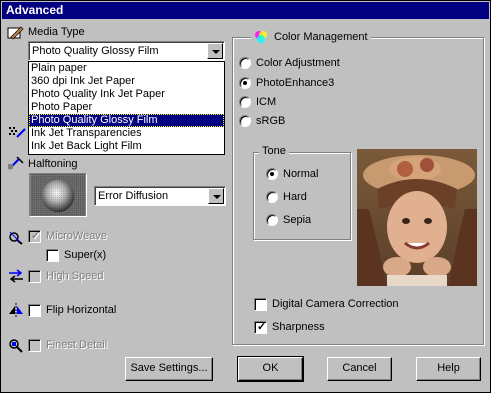 This screenshot has width=491, height=393. What do you see at coordinates (133, 196) in the screenshot?
I see `halftoning-value: Error Diffusion` at bounding box center [133, 196].